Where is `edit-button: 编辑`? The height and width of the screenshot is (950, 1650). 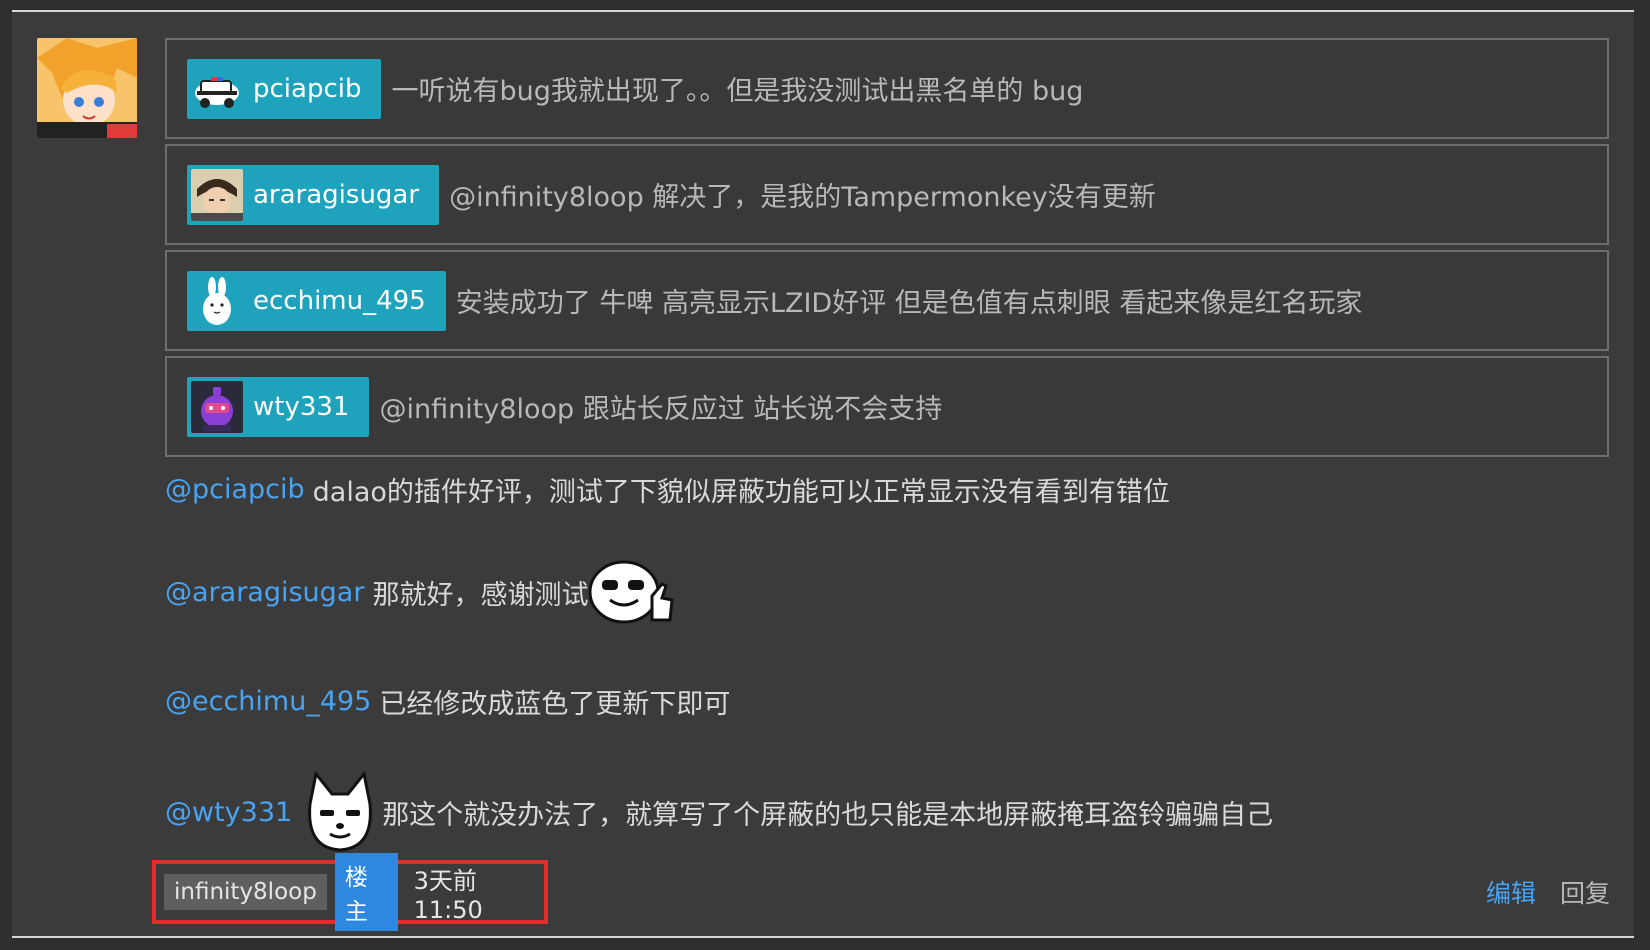
edit-button: 编辑 is located at coordinates (1511, 892).